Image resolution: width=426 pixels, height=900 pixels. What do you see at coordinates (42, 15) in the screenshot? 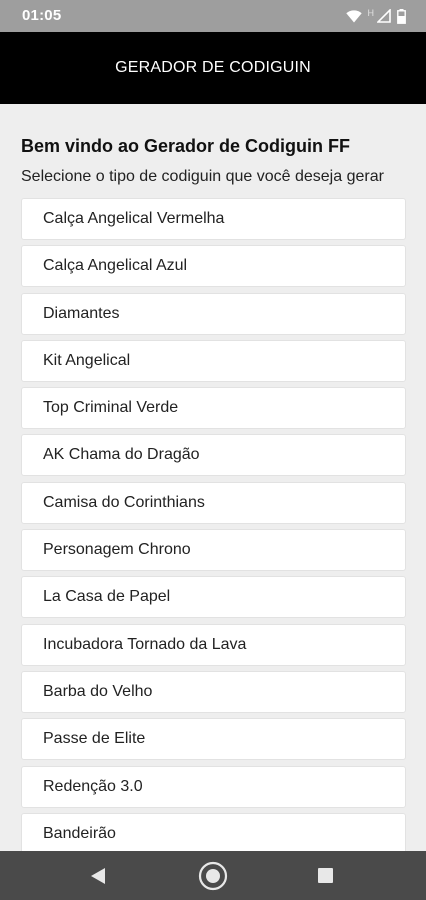
I see `status-time: 01:05` at bounding box center [42, 15].